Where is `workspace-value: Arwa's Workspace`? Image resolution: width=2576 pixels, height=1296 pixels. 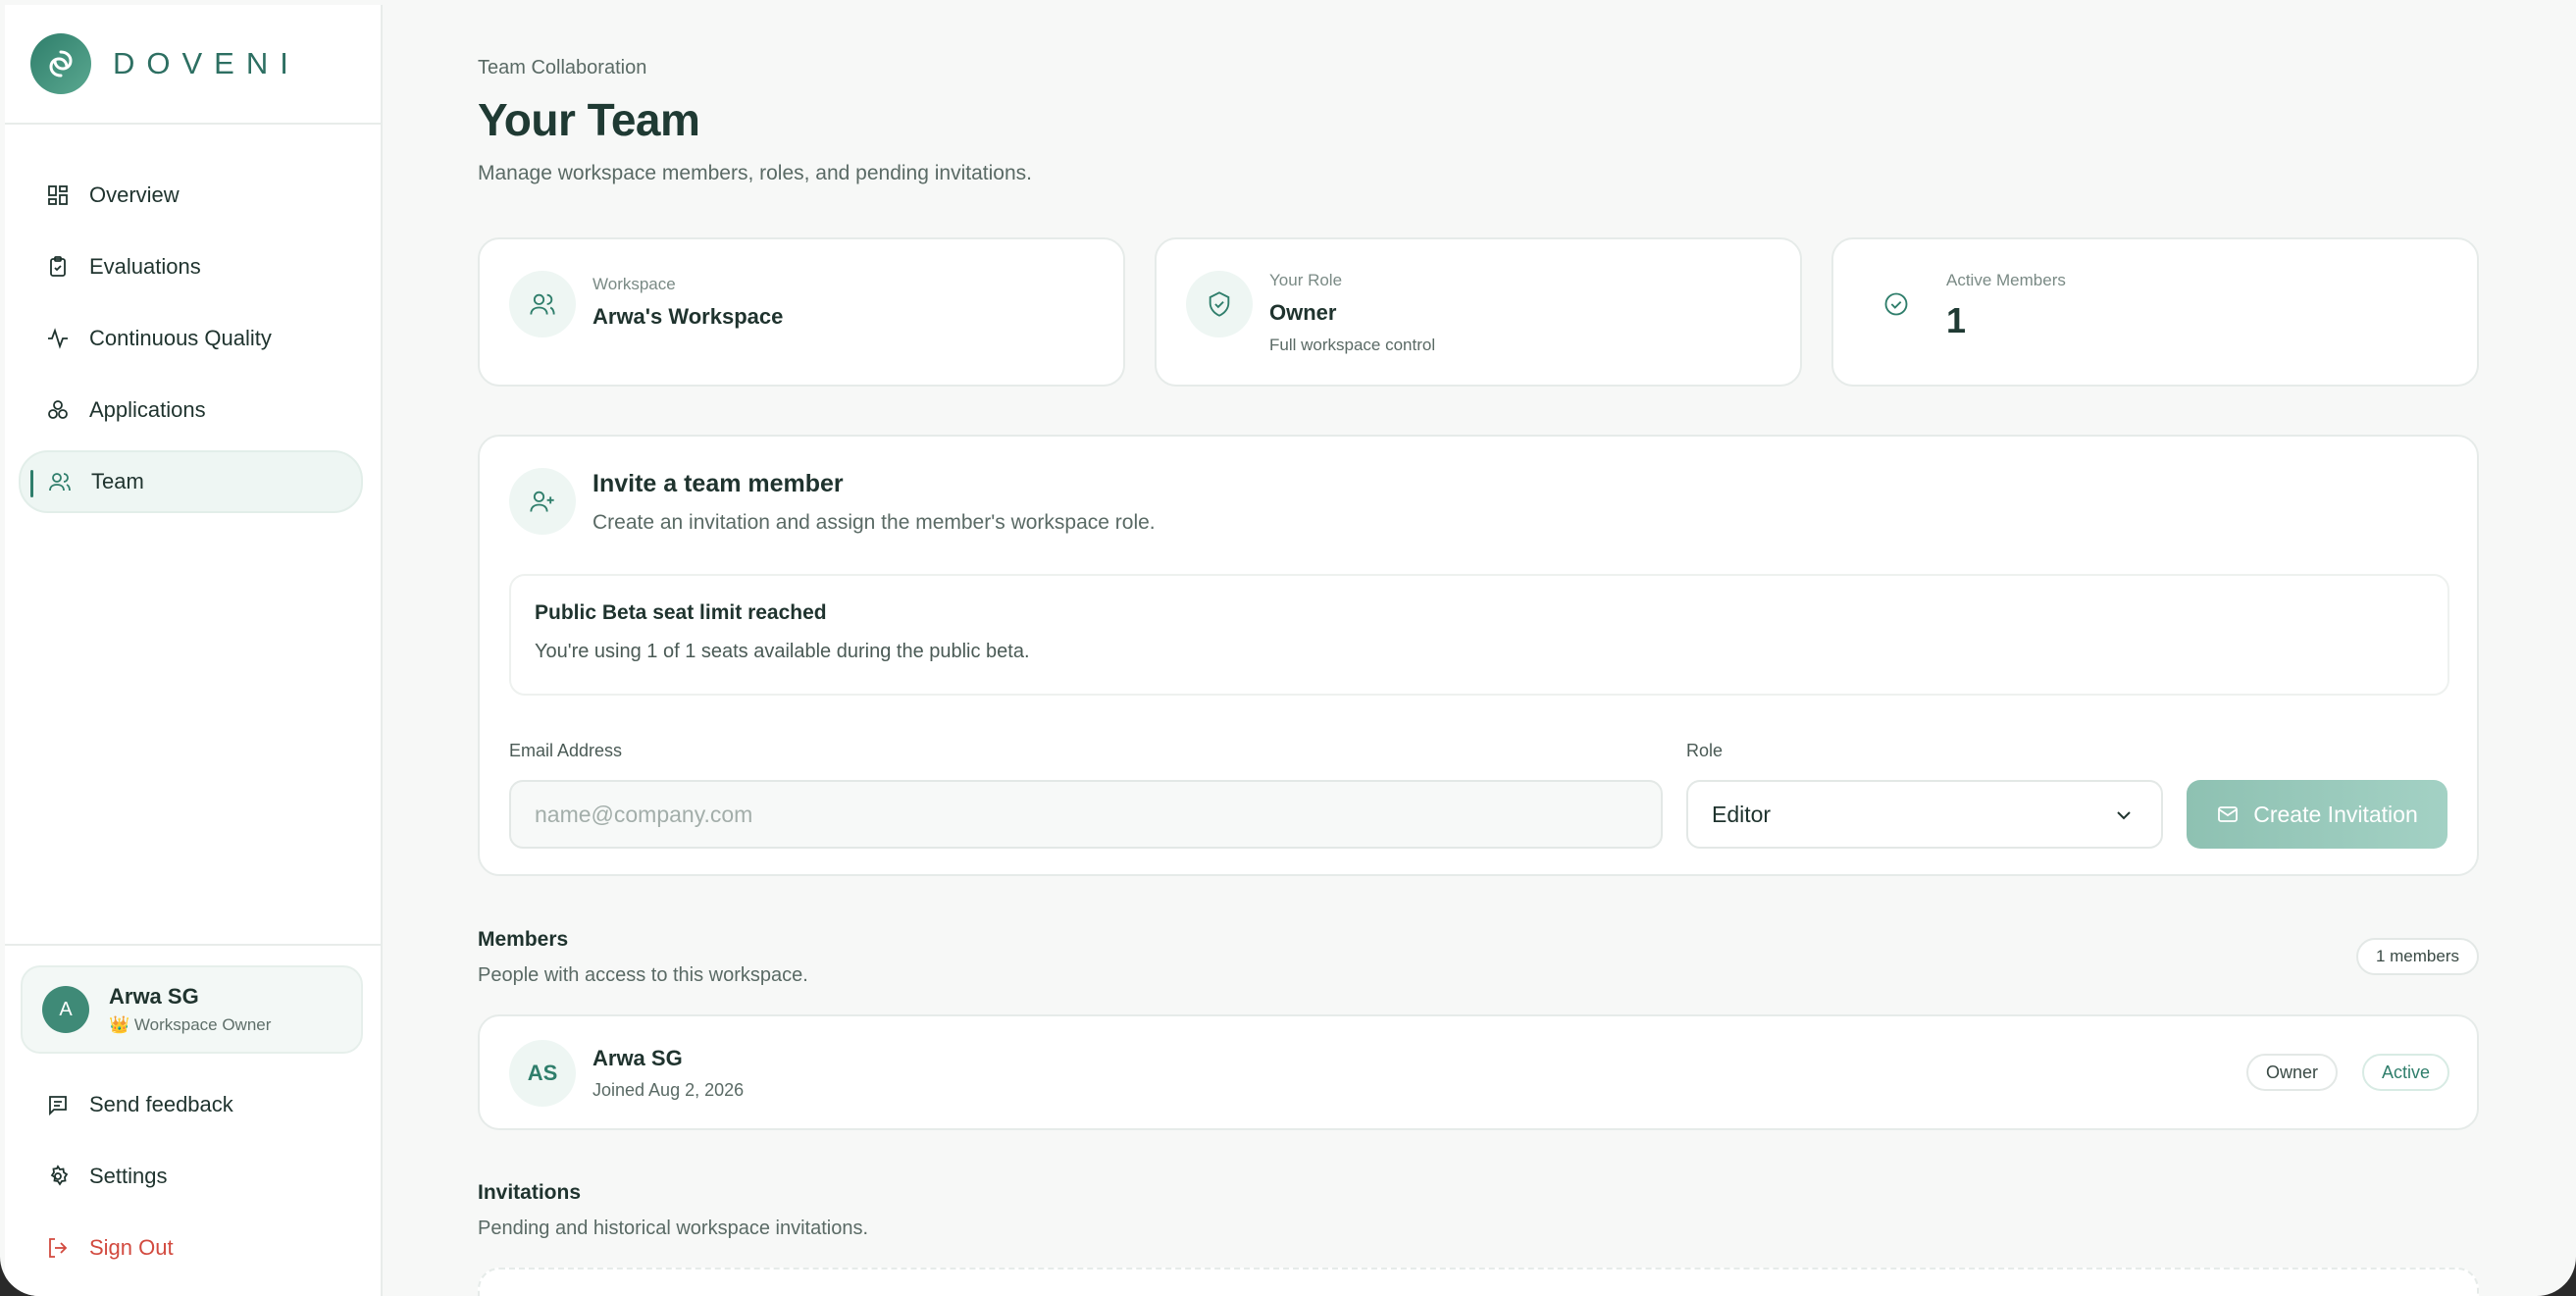
workspace-value: Arwa's Workspace is located at coordinates (688, 316).